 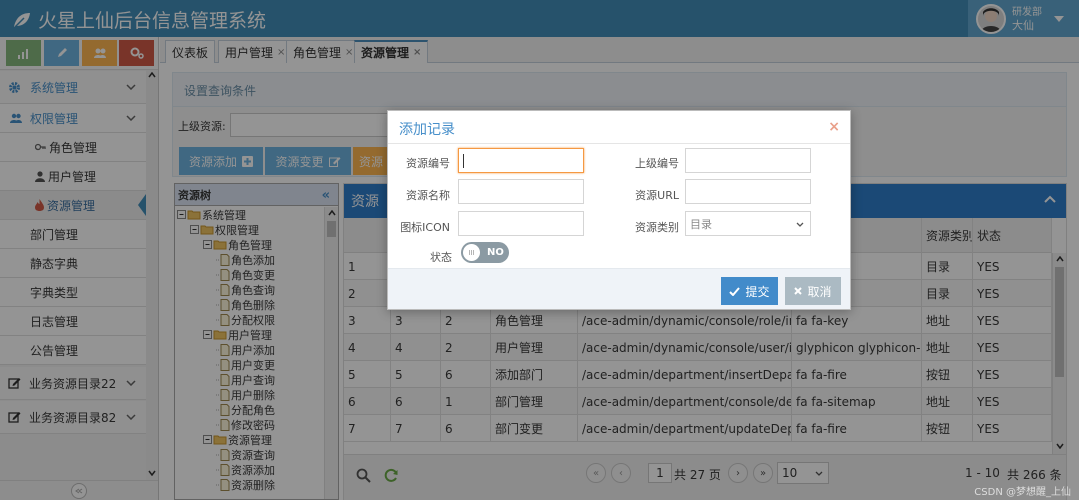 I want to click on dialog-header: 添加记录 ×, so click(x=619, y=127).